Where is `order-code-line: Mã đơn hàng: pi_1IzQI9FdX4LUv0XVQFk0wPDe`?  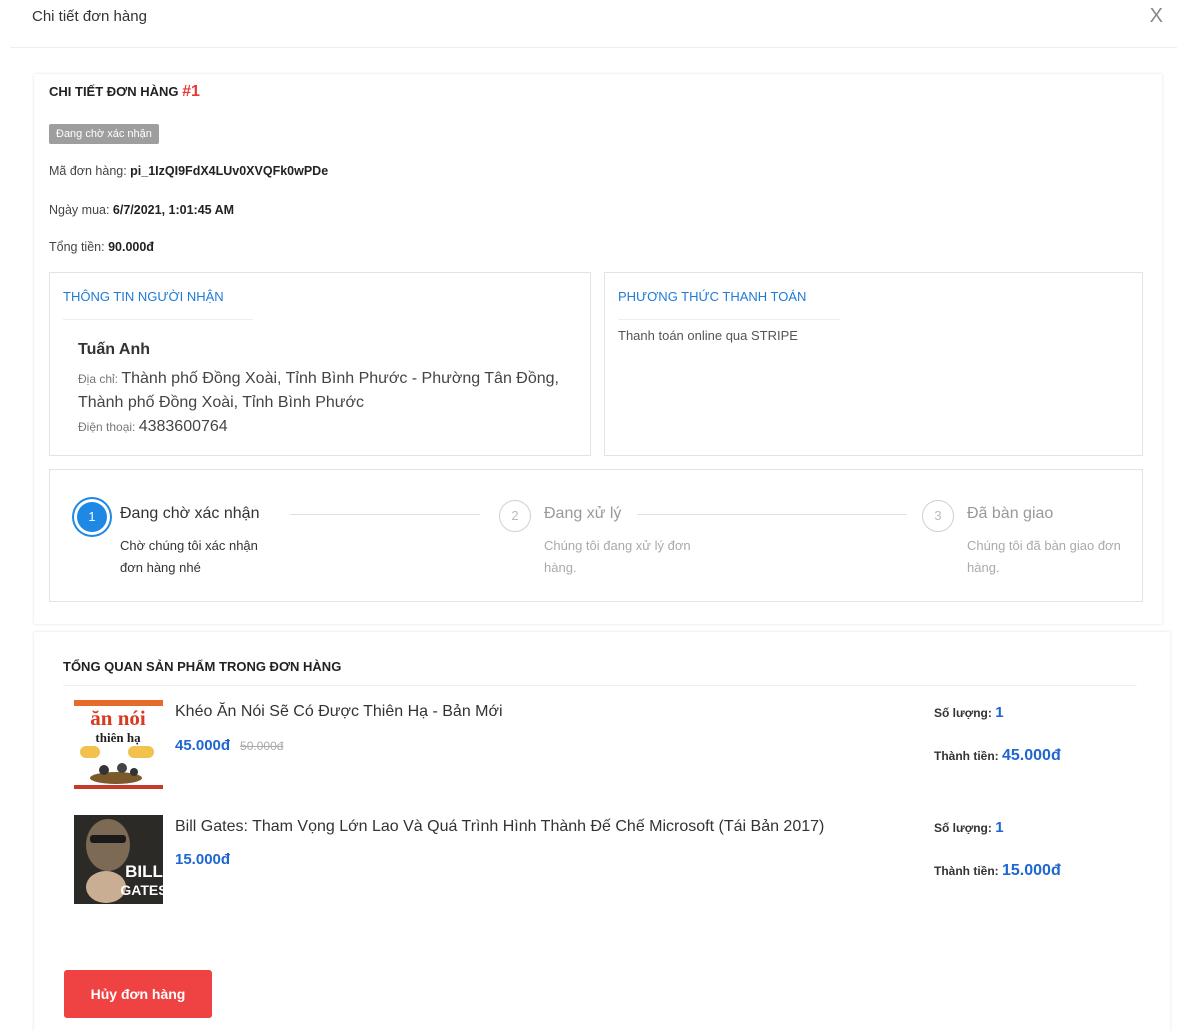 order-code-line: Mã đơn hàng: pi_1IzQI9FdX4LUv0XVQFk0wPDe is located at coordinates (188, 171).